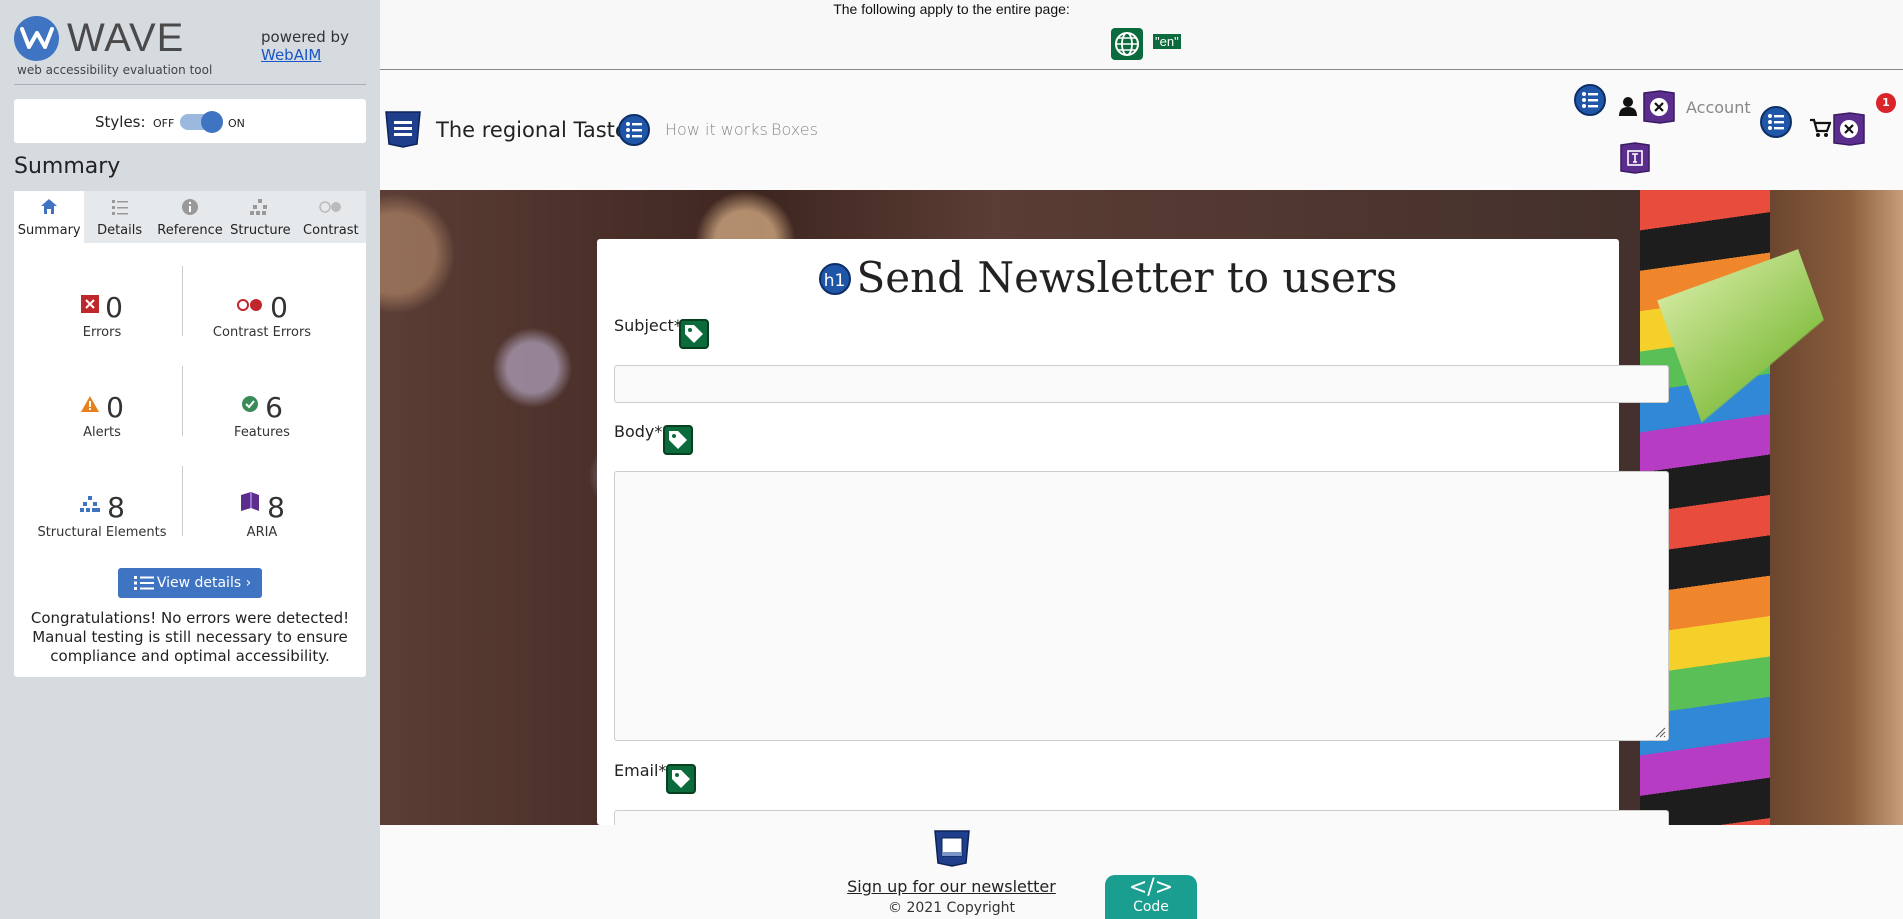 This screenshot has width=1903, height=919. I want to click on tab-contrast-label: Contrast, so click(331, 230).